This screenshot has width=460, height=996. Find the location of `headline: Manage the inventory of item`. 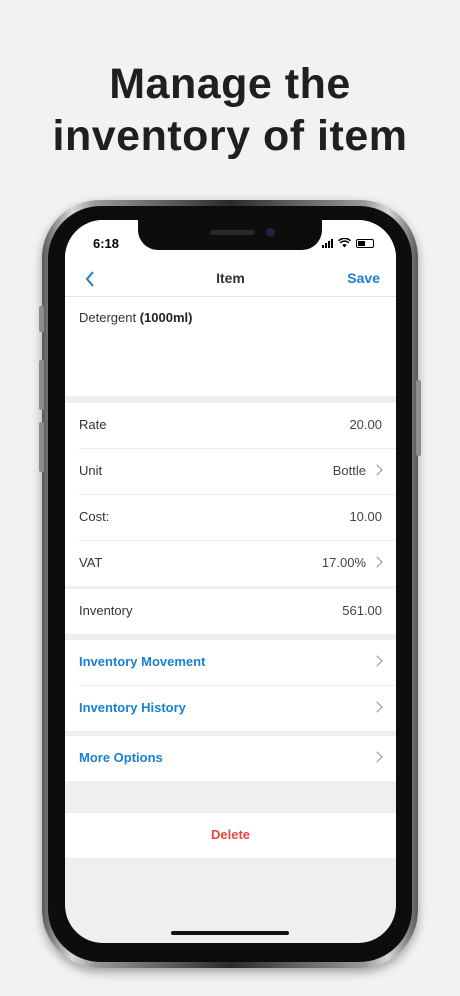

headline: Manage the inventory of item is located at coordinates (230, 110).